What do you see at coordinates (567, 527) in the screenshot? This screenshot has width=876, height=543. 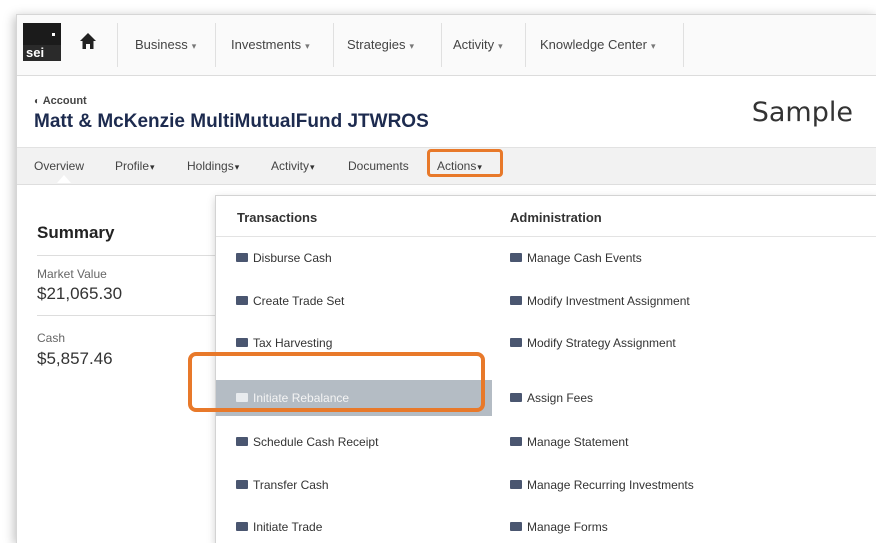 I see `menu-item-label: Manage Forms` at bounding box center [567, 527].